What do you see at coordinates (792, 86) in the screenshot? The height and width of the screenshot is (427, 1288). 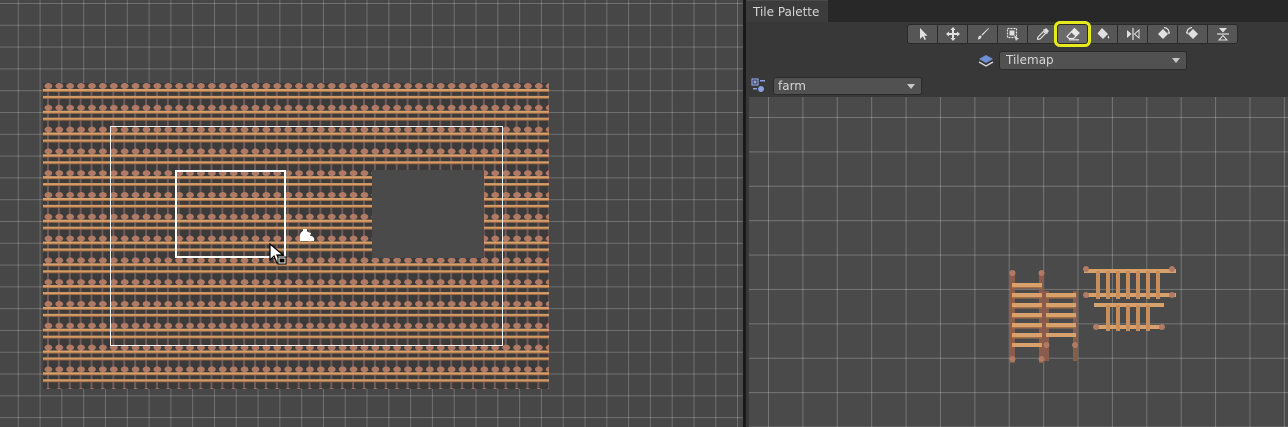 I see `palette-value: farm` at bounding box center [792, 86].